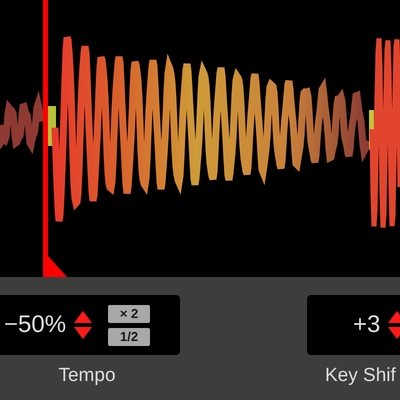  I want to click on tempo-value: −50%, so click(35, 325).